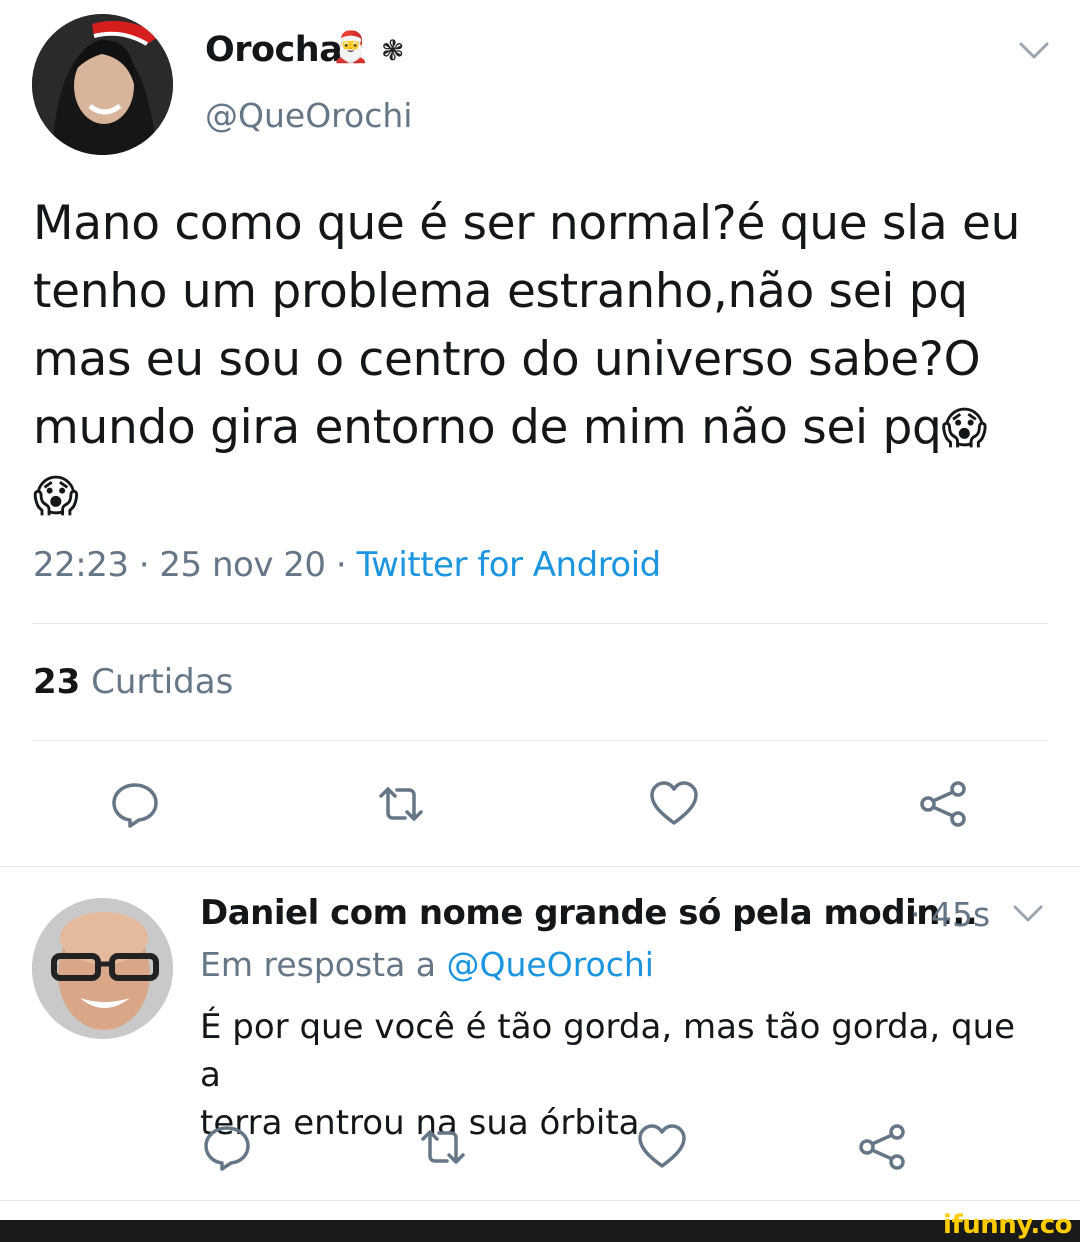 This screenshot has width=1080, height=1242. I want to click on replying-to-label: Em resposta a, so click(318, 964).